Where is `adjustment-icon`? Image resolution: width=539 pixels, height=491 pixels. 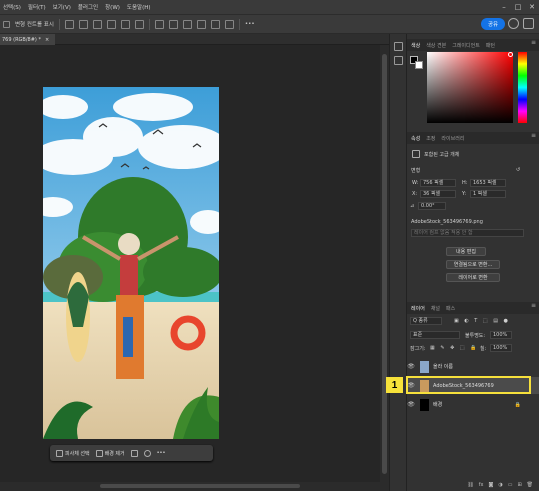 adjustment-icon is located at coordinates (147, 453).